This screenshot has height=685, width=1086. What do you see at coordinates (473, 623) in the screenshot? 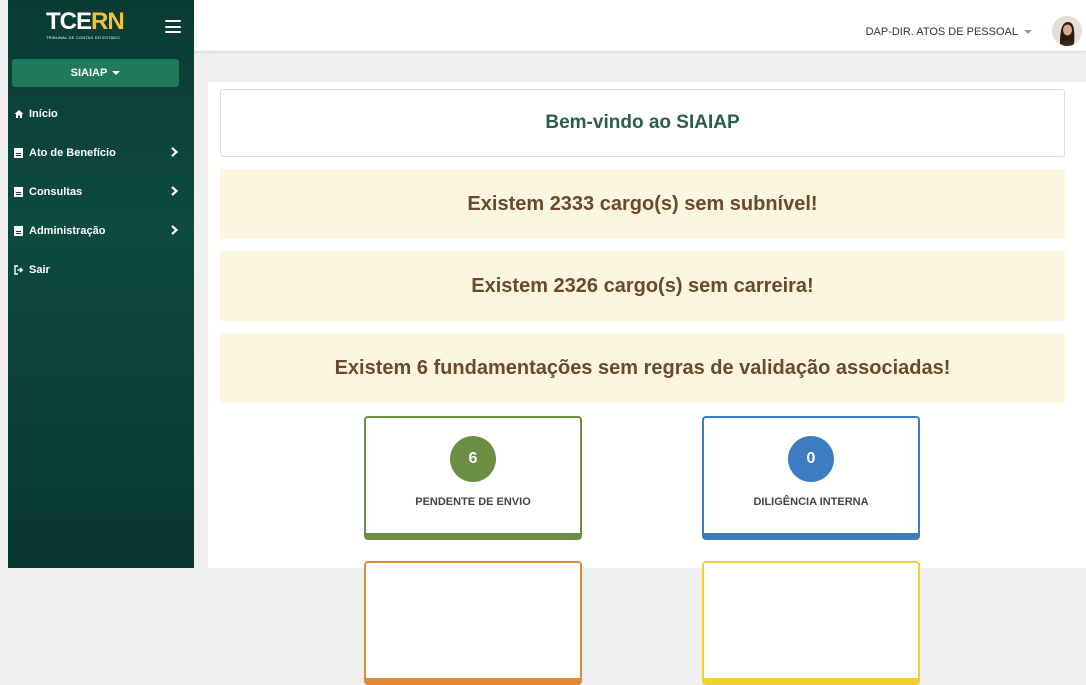
I see `status-card-orange` at bounding box center [473, 623].